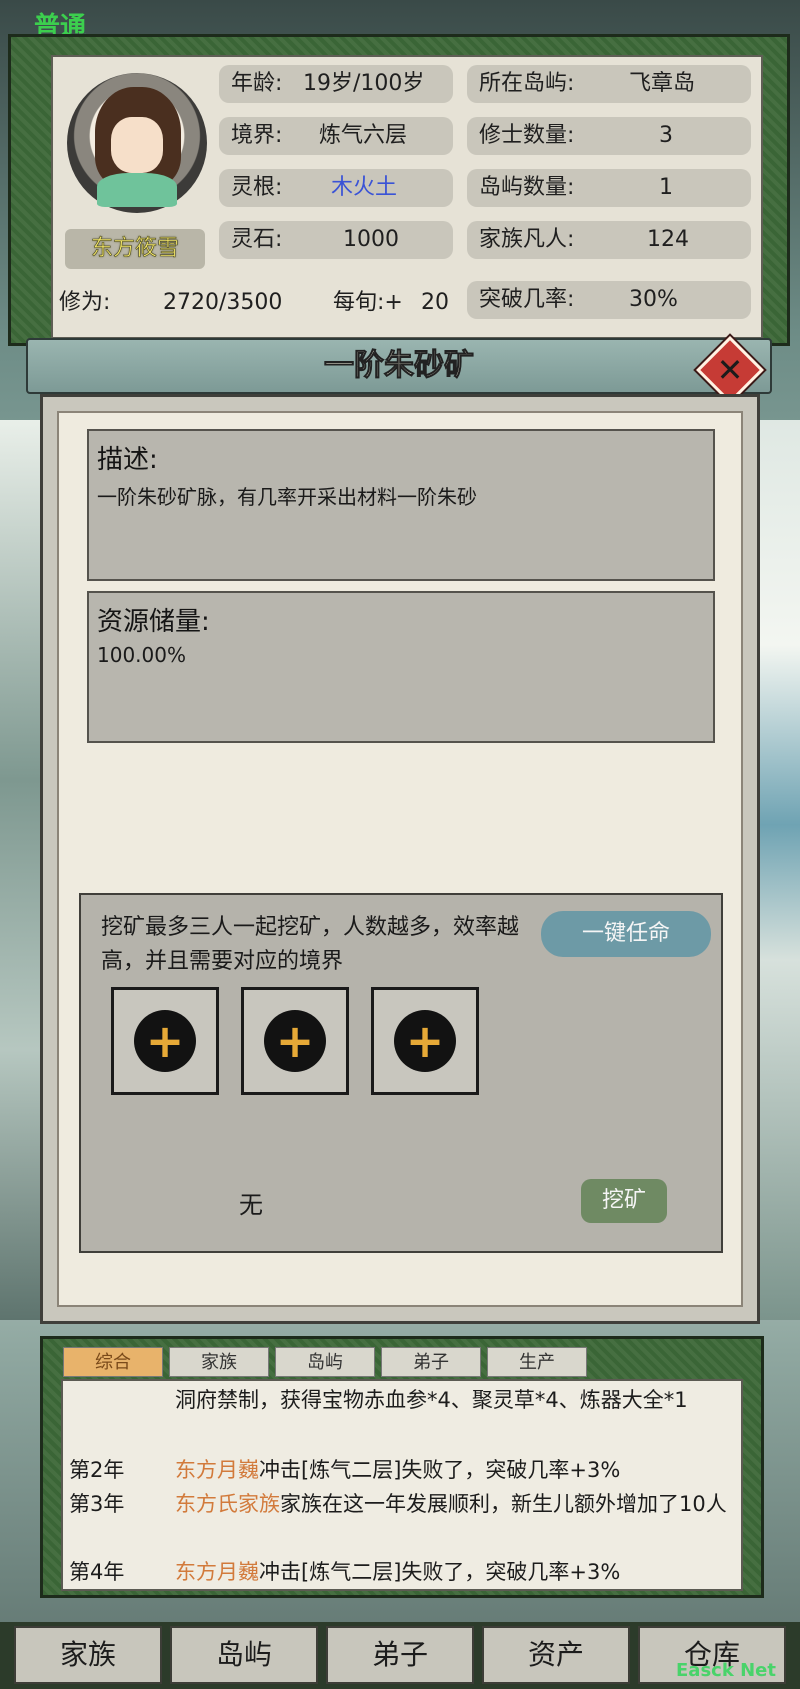 The image size is (800, 1689). What do you see at coordinates (730, 370) in the screenshot?
I see `close-icon: ✕` at bounding box center [730, 370].